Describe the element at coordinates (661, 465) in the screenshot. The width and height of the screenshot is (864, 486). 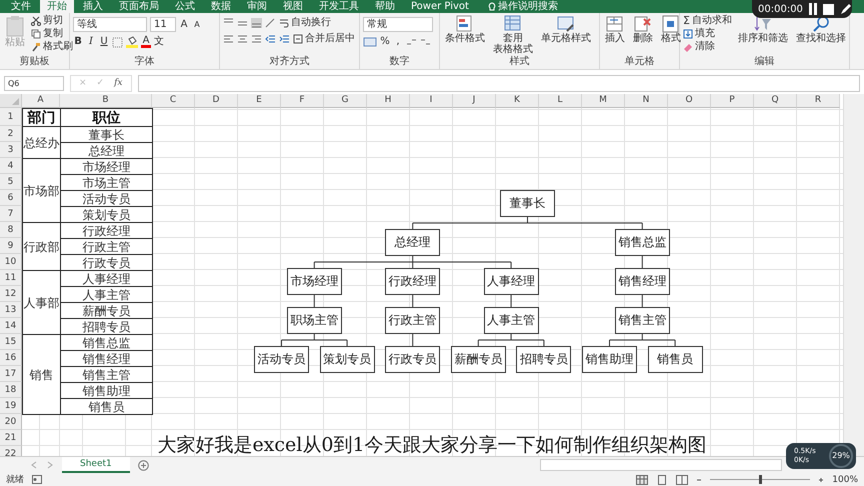
I see `horizontal-scrollbar` at that location.